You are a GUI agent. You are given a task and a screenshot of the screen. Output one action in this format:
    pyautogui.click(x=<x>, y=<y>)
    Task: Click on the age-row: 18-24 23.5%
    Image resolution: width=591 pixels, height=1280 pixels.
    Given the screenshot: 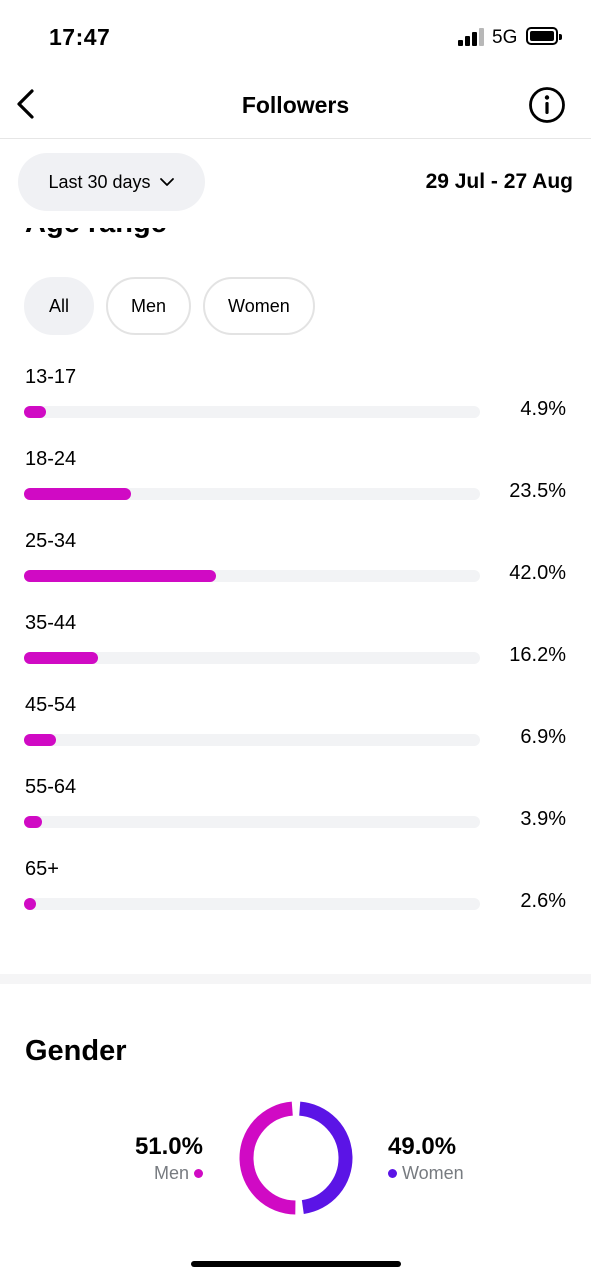 What is the action you would take?
    pyautogui.click(x=295, y=489)
    